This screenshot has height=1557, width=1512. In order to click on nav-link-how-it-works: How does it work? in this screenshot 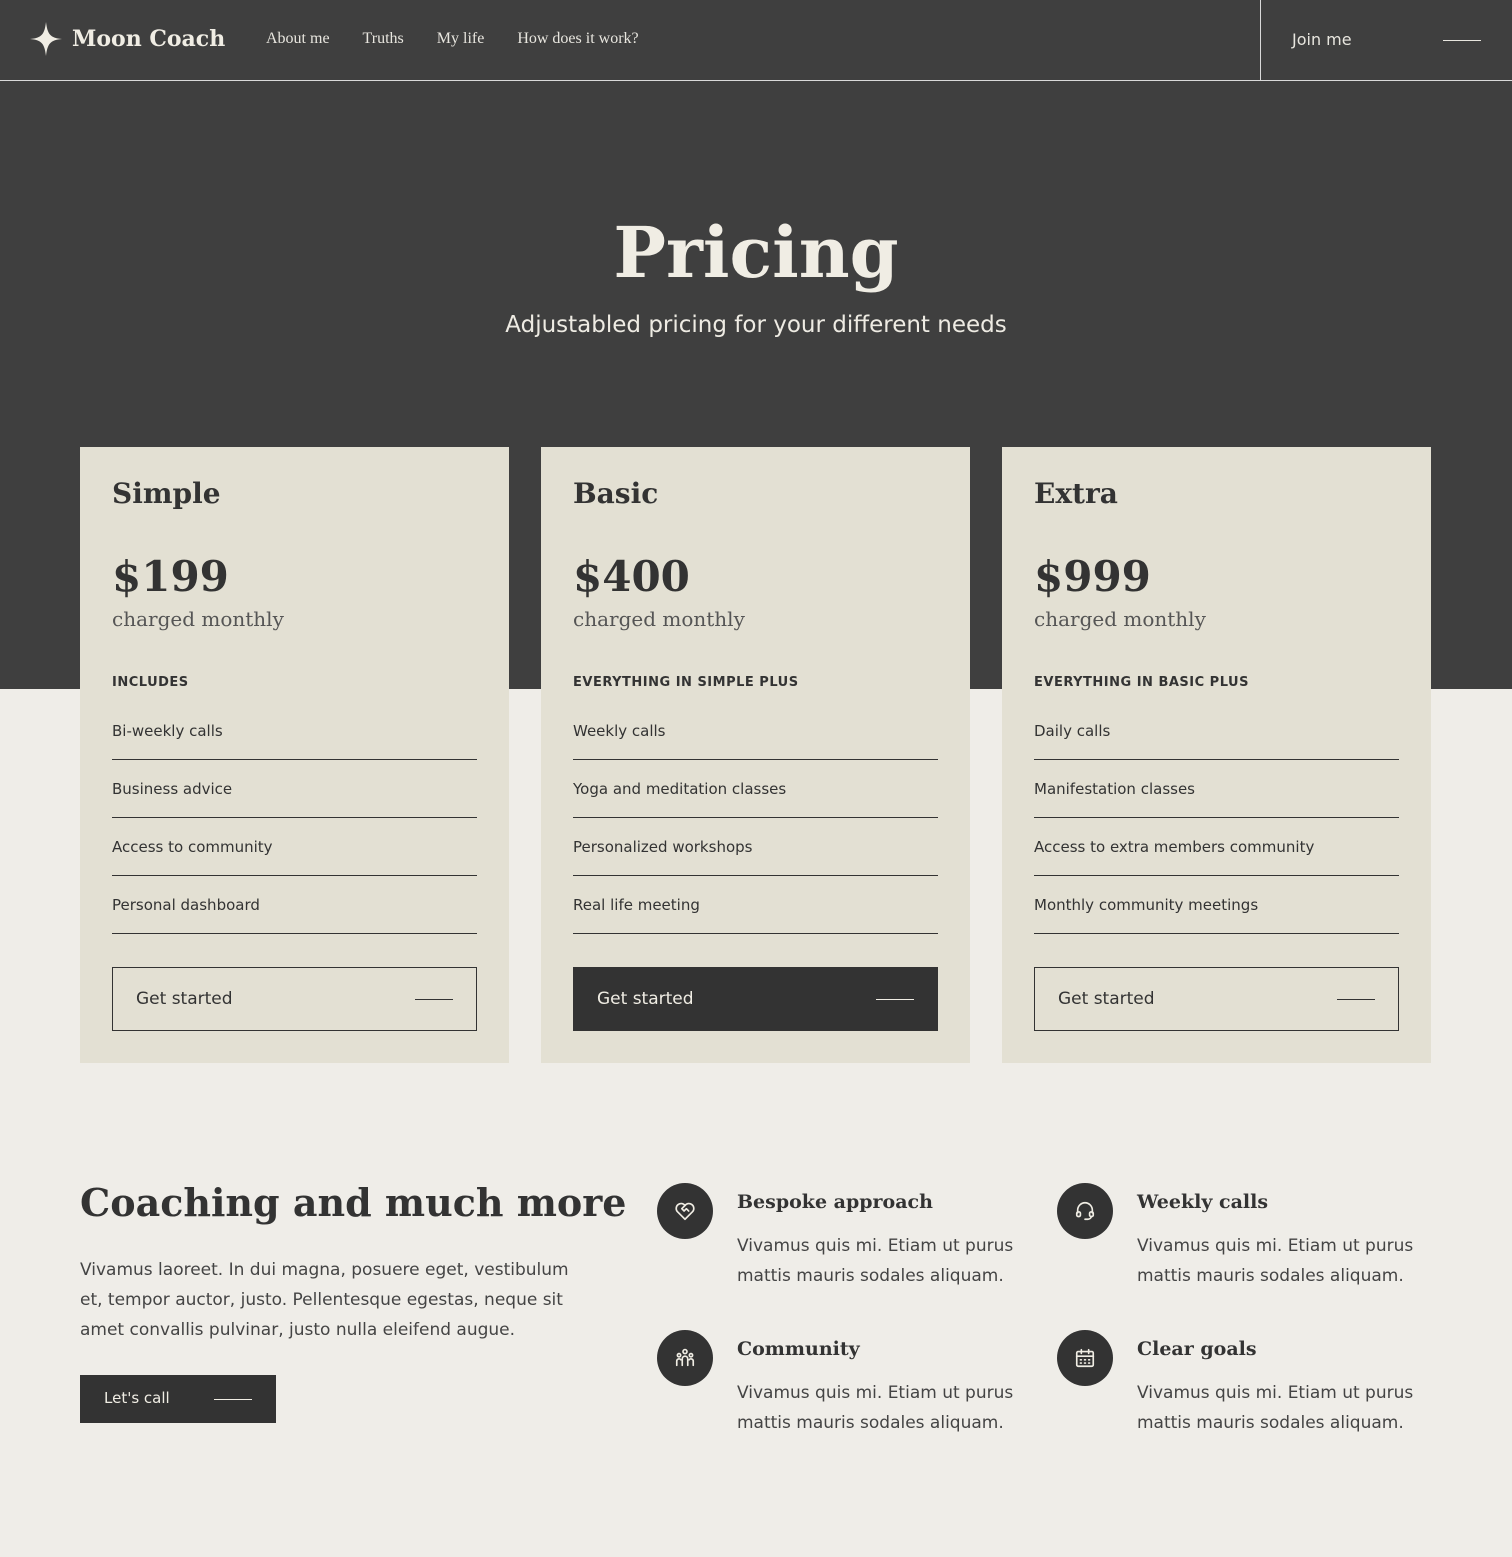, I will do `click(577, 39)`.